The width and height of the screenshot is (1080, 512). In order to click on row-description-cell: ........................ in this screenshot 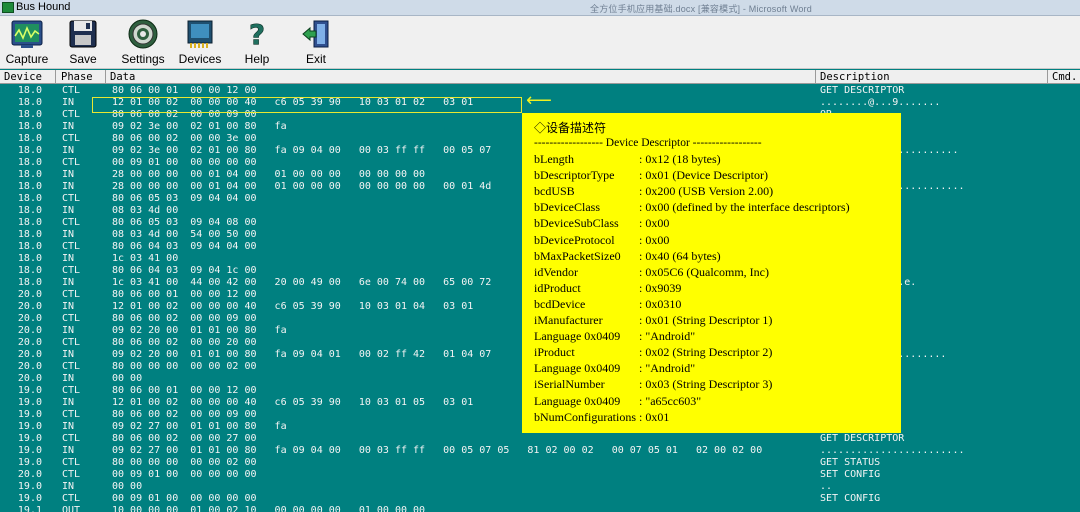, I will do `click(892, 450)`.